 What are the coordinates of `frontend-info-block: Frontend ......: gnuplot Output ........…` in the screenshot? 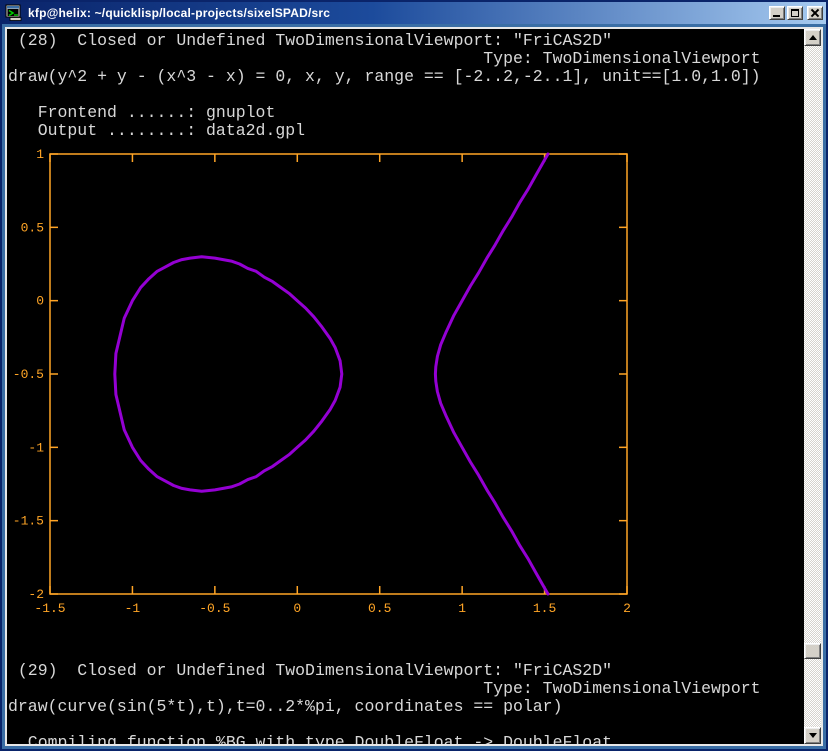 It's located at (156, 122).